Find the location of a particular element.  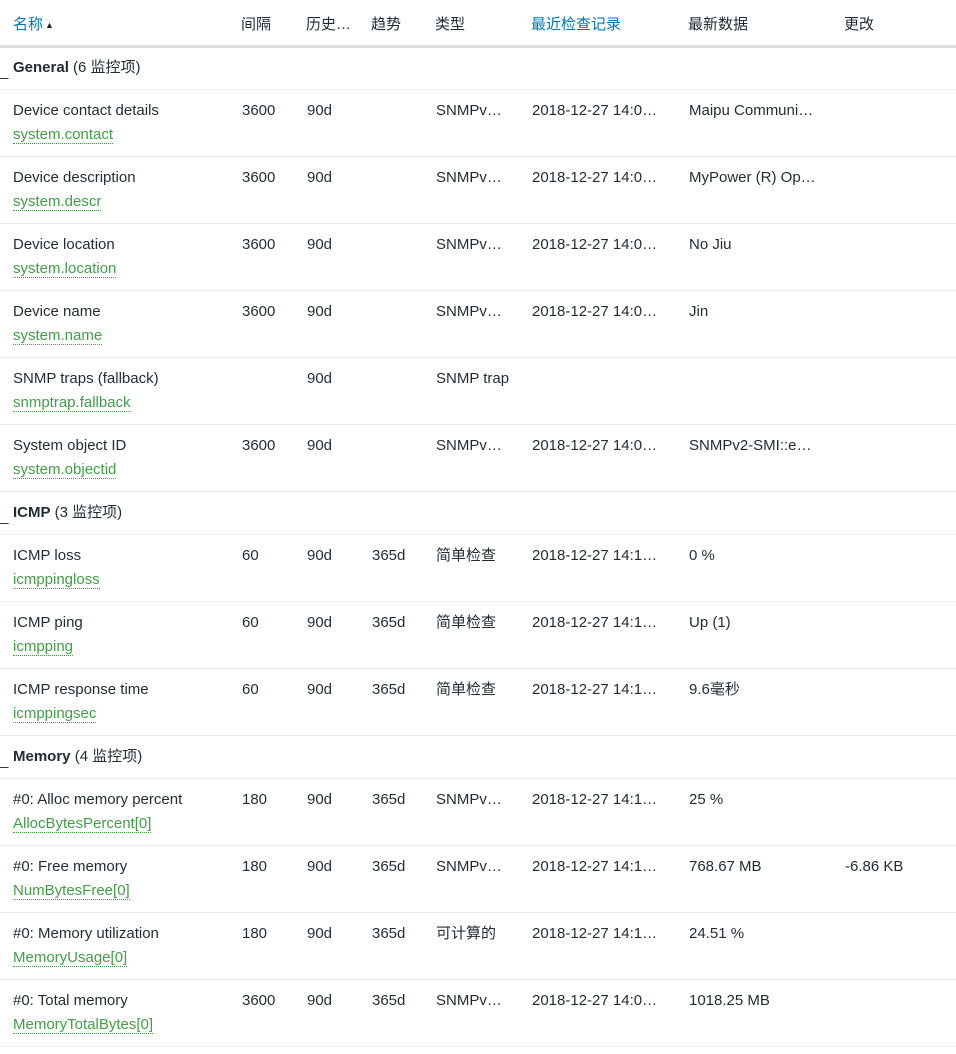

item-name: ICMP response time is located at coordinates (81, 689).